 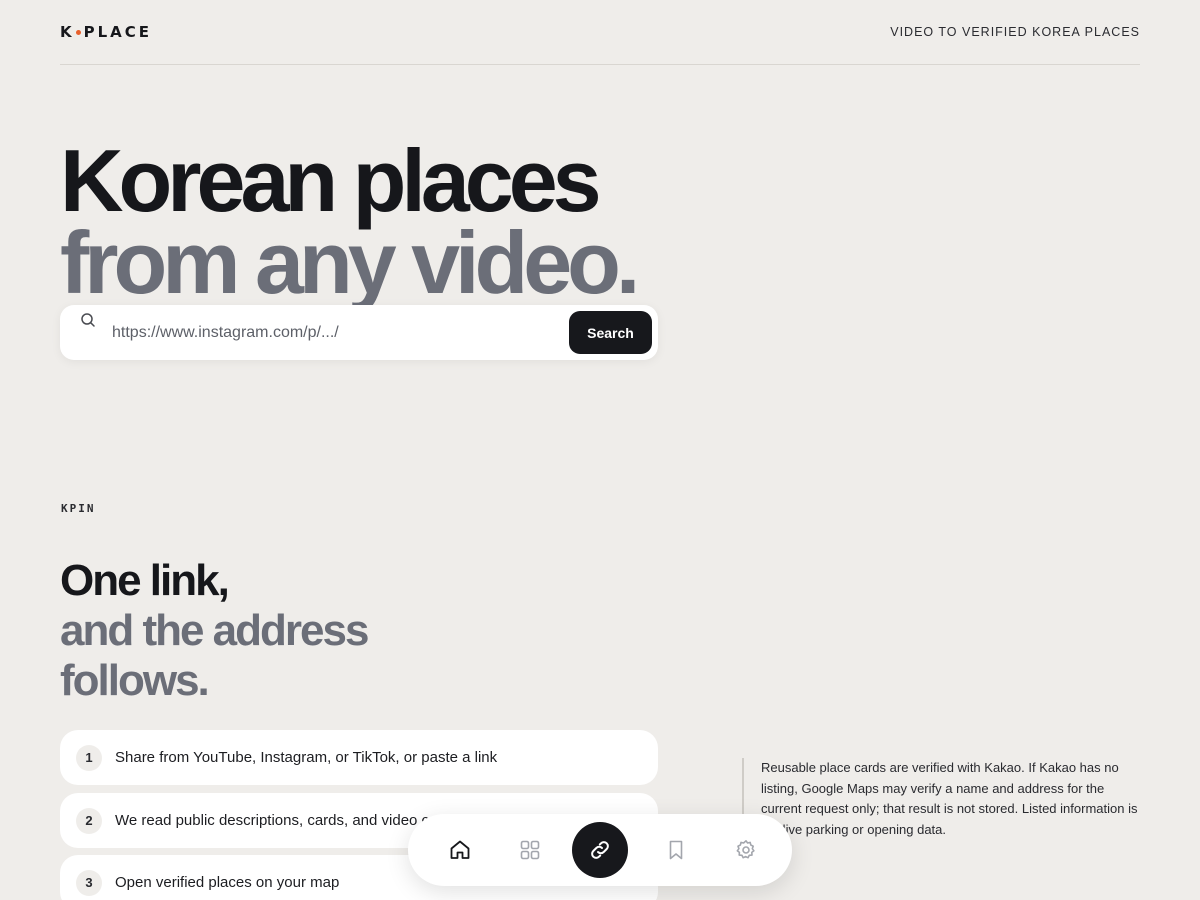 I want to click on step-number: 3, so click(x=89, y=882).